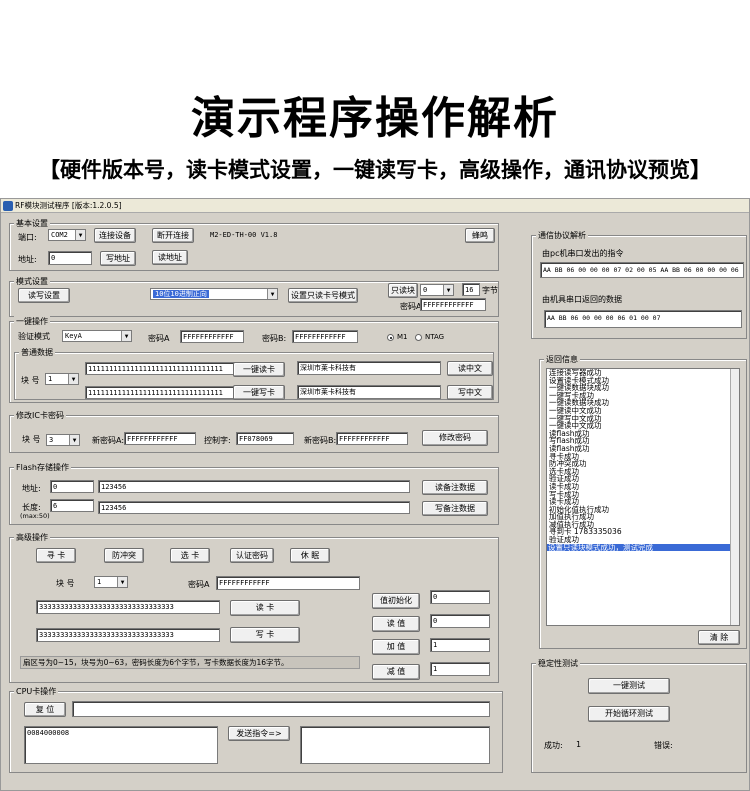  Describe the element at coordinates (34, 336) in the screenshot. I see `verify-mode-label: 验证模式` at that location.